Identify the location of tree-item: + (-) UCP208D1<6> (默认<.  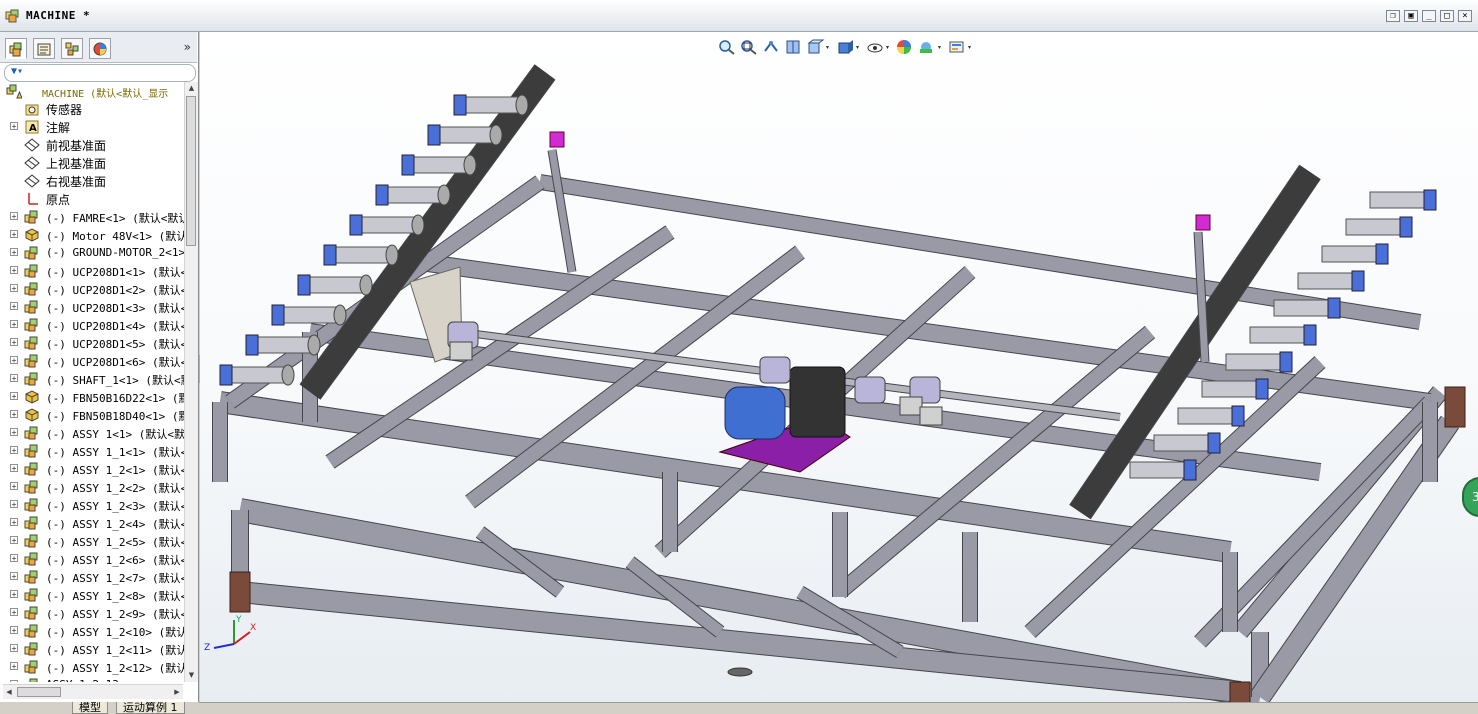
(92, 361).